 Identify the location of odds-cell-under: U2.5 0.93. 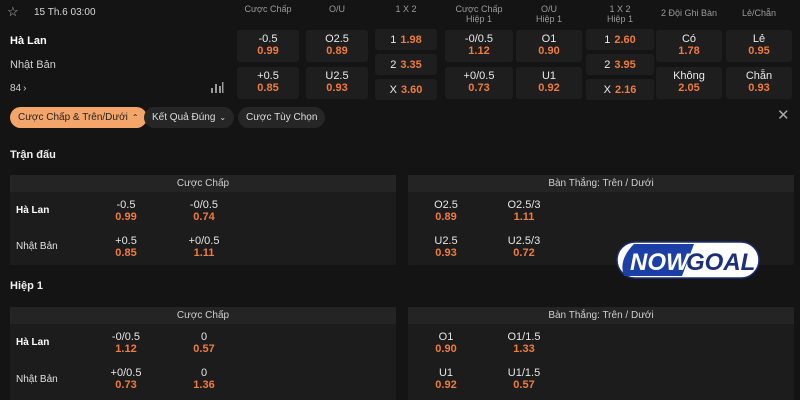
(337, 83).